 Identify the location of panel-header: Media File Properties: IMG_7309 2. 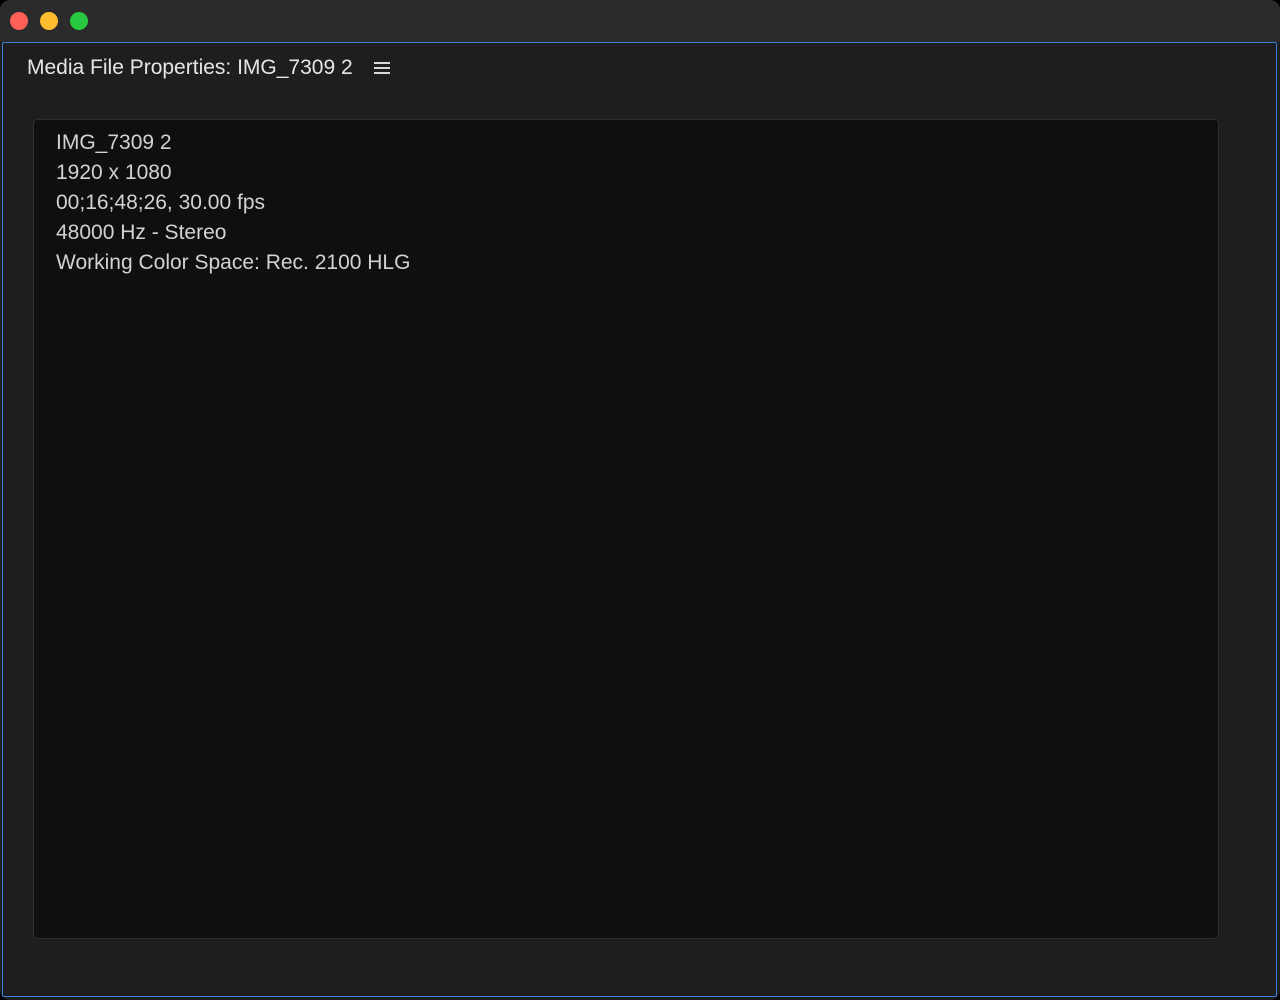
(209, 68).